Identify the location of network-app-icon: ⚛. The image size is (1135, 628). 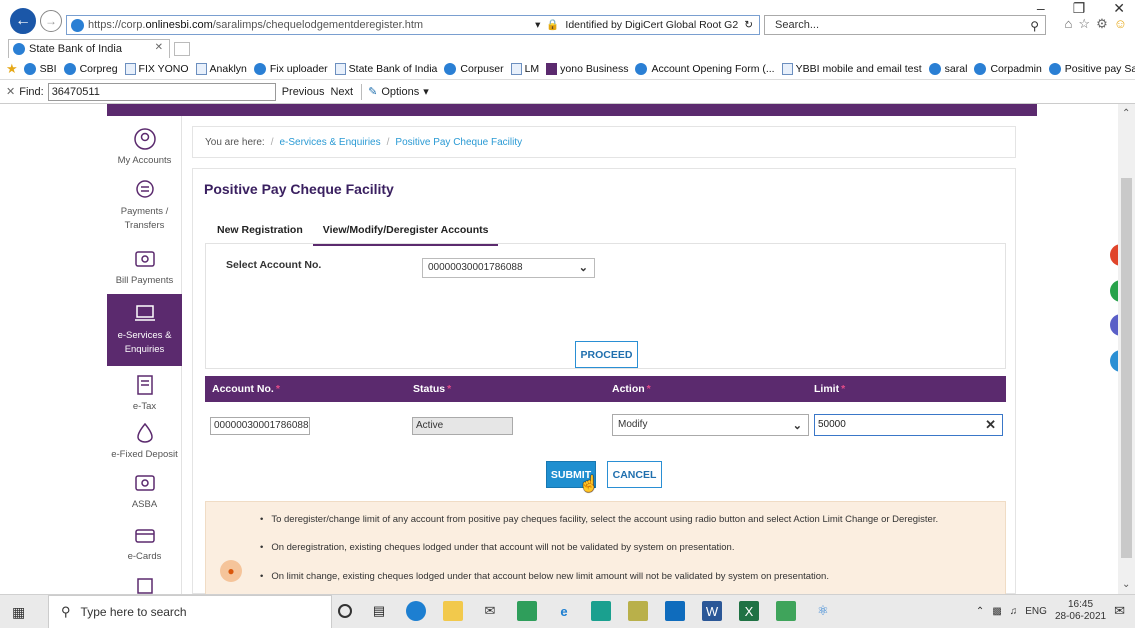
(823, 611).